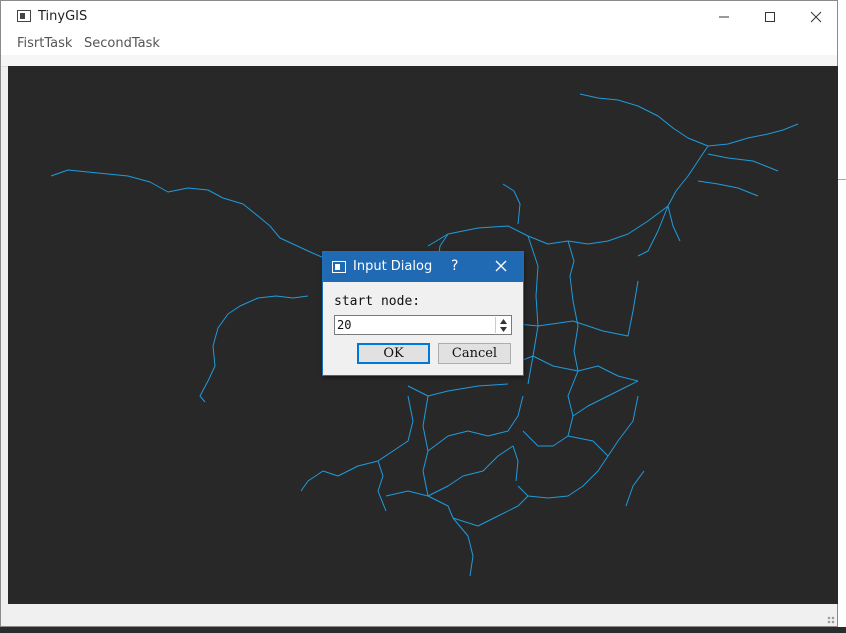 The width and height of the screenshot is (846, 633). What do you see at coordinates (423, 313) in the screenshot?
I see `input-dialog: Input Dialog ? start node: 20 OK Cancel` at bounding box center [423, 313].